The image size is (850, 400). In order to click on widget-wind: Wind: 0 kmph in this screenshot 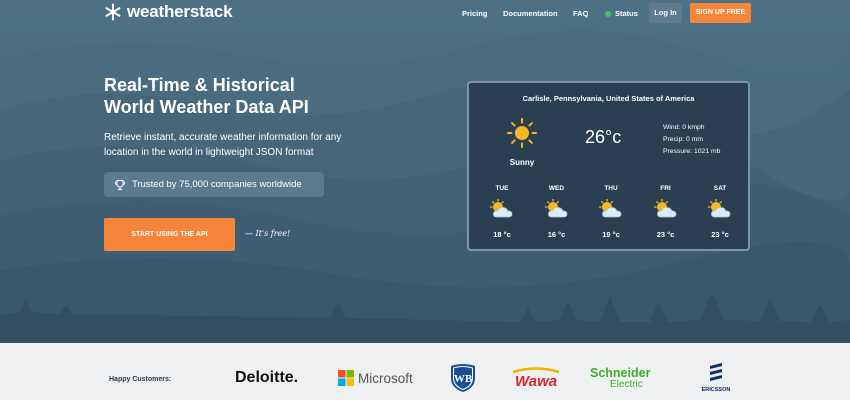, I will do `click(684, 127)`.